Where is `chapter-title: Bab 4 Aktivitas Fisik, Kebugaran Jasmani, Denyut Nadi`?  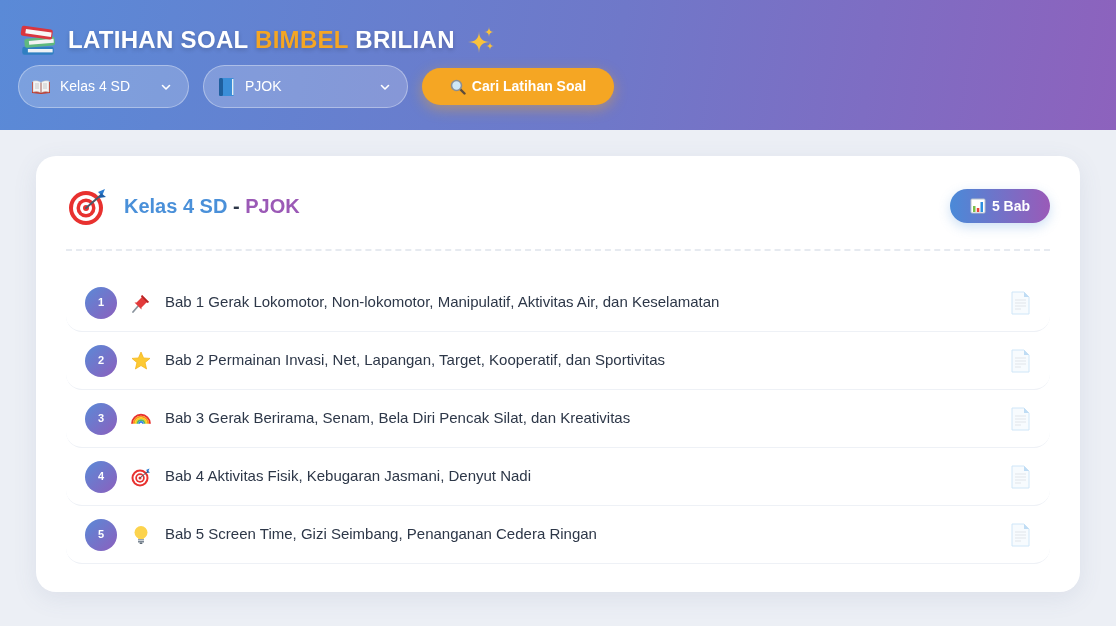
chapter-title: Bab 4 Aktivitas Fisik, Kebugaran Jasmani, Denyut Nadi is located at coordinates (348, 476).